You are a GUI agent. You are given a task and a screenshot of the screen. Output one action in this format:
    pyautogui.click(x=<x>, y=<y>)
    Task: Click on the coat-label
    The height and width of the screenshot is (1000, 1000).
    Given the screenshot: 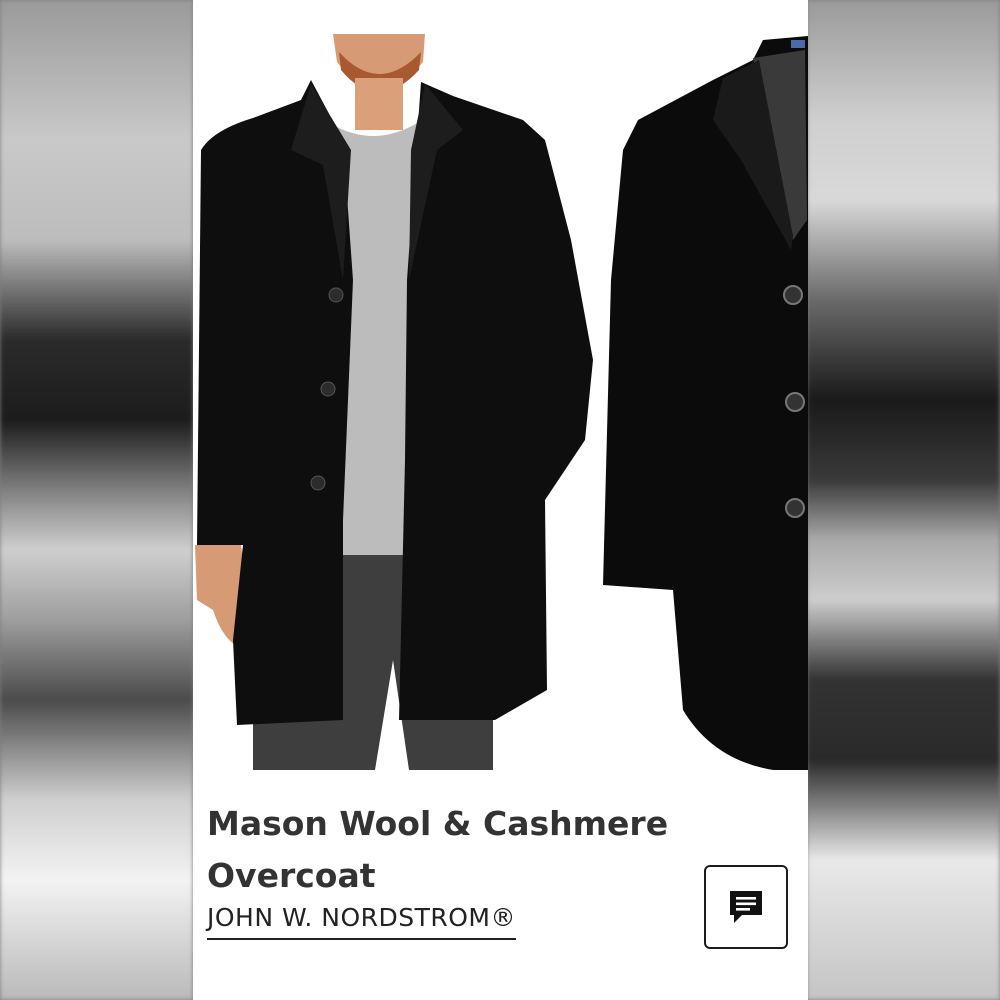 What is the action you would take?
    pyautogui.click(x=798, y=44)
    